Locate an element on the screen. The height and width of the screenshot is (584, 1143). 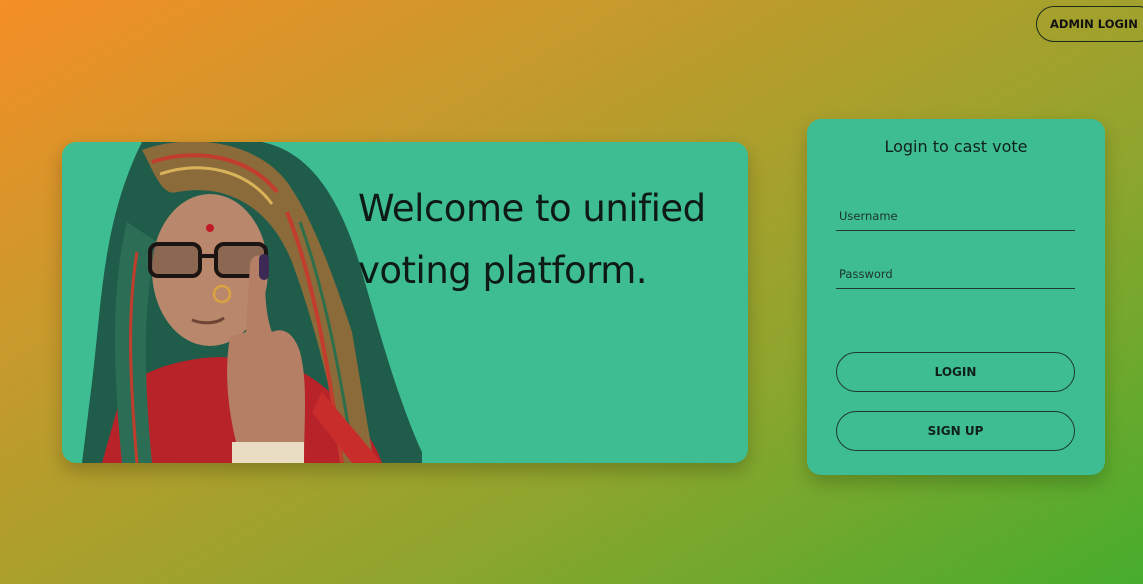
welcome-heading: Welcome to unified voting platform. is located at coordinates (532, 239).